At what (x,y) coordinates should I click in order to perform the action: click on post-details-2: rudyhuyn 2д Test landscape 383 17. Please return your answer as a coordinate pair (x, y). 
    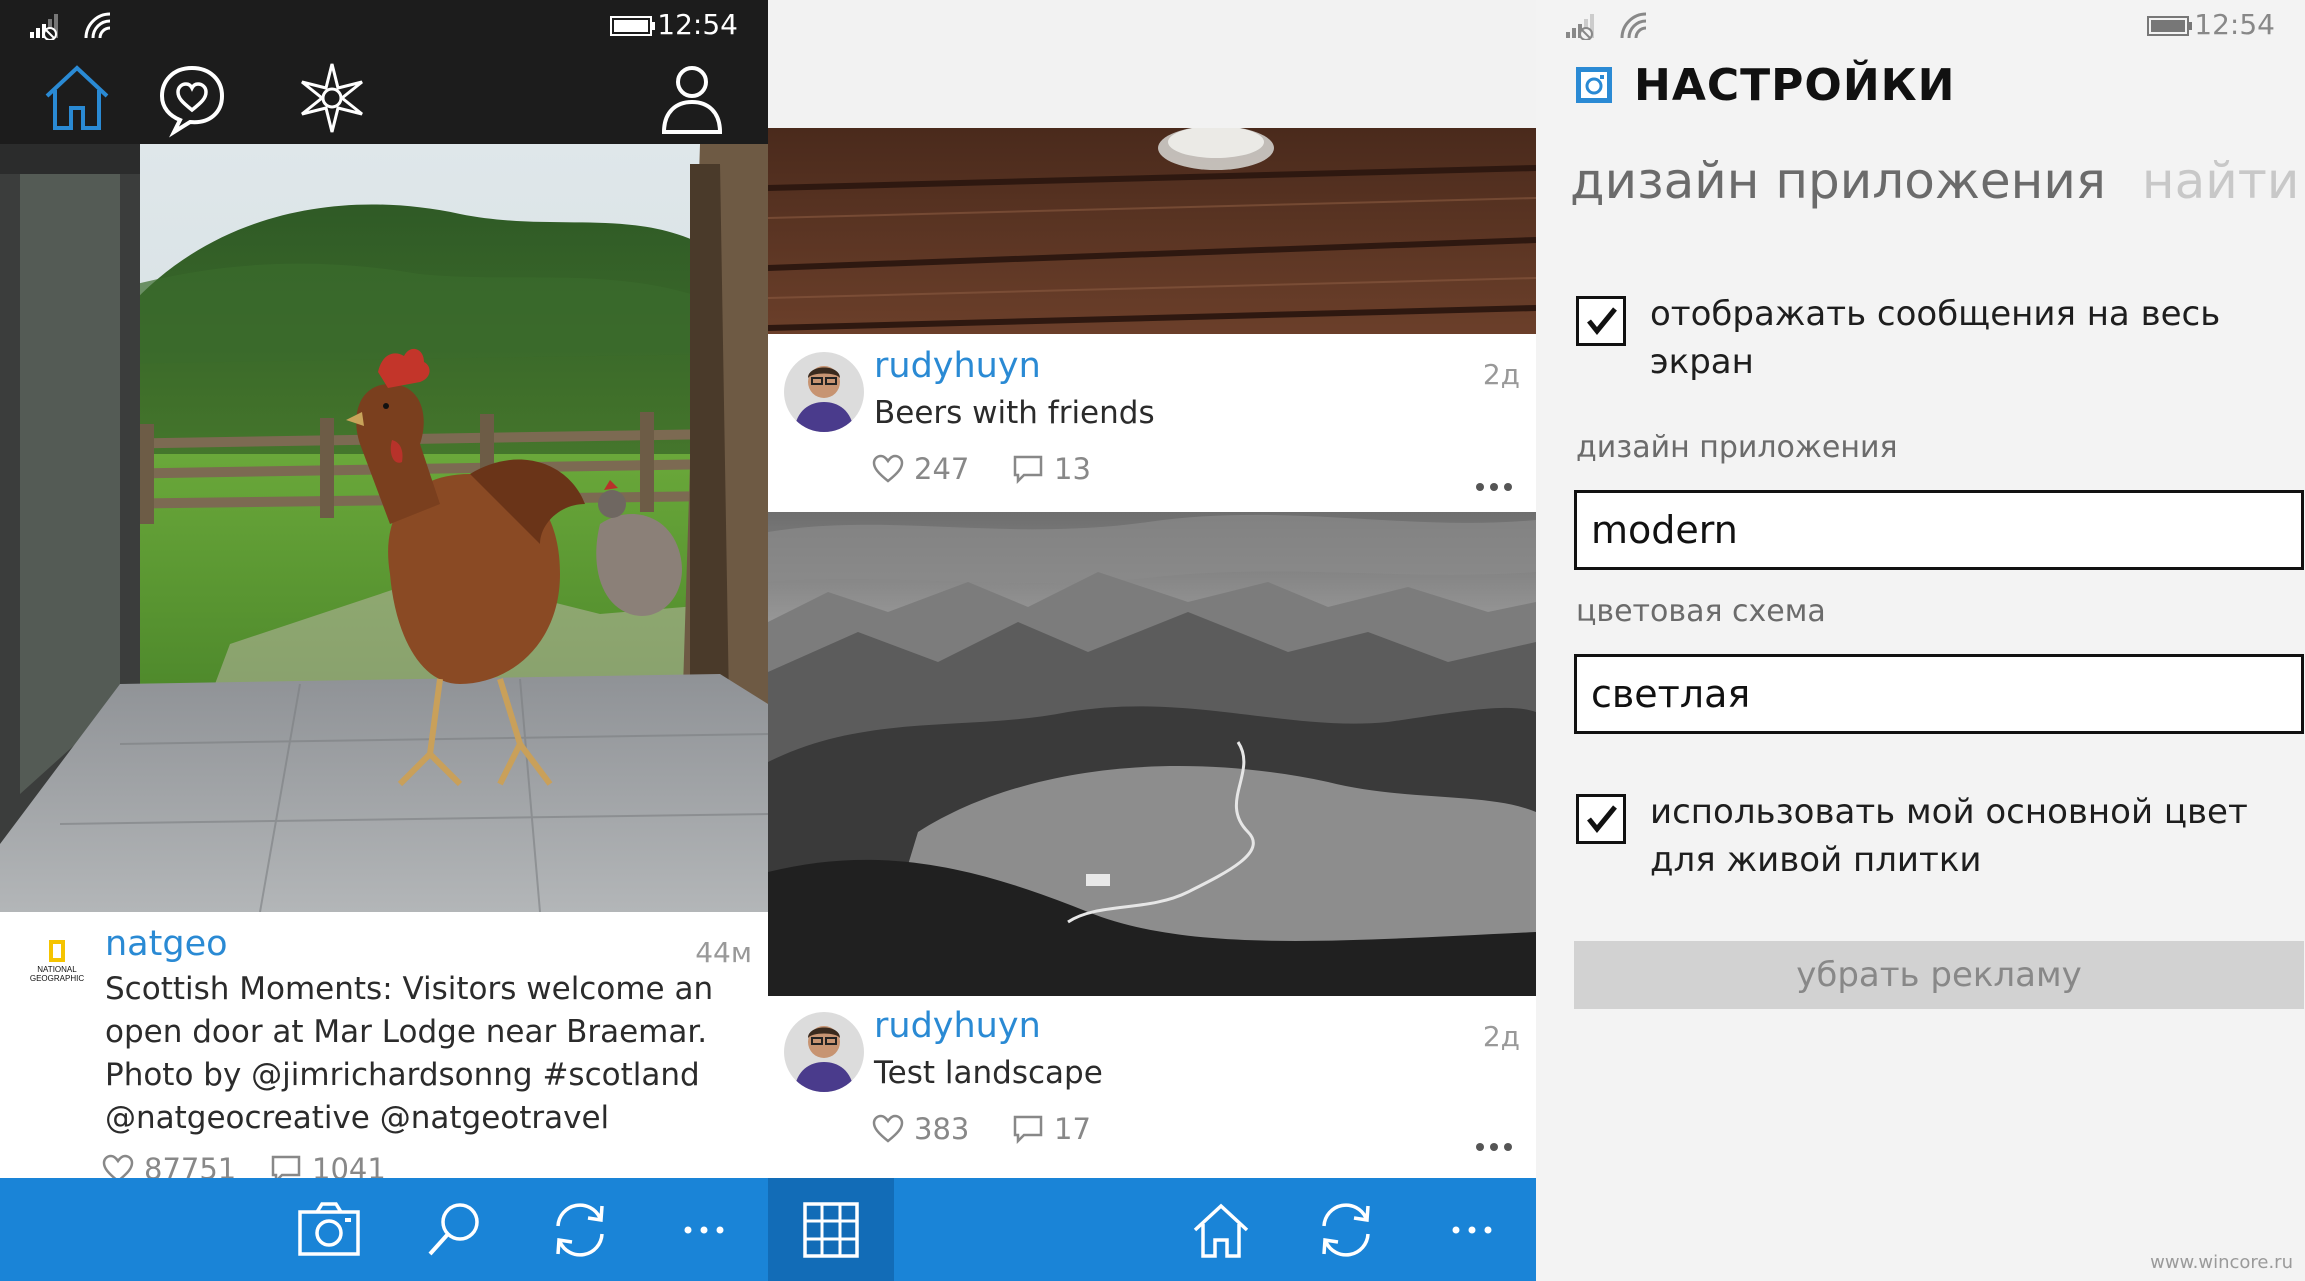
    Looking at the image, I should click on (1152, 1087).